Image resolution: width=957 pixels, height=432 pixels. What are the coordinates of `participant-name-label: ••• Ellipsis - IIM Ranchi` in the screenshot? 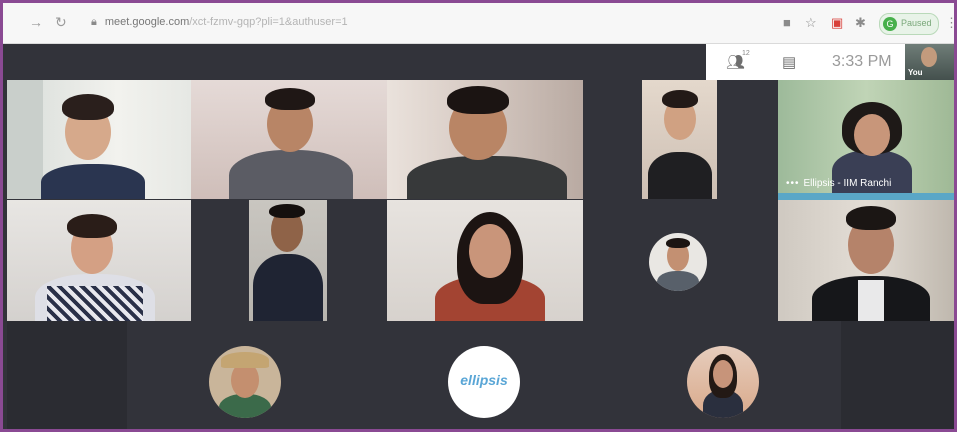 It's located at (838, 183).